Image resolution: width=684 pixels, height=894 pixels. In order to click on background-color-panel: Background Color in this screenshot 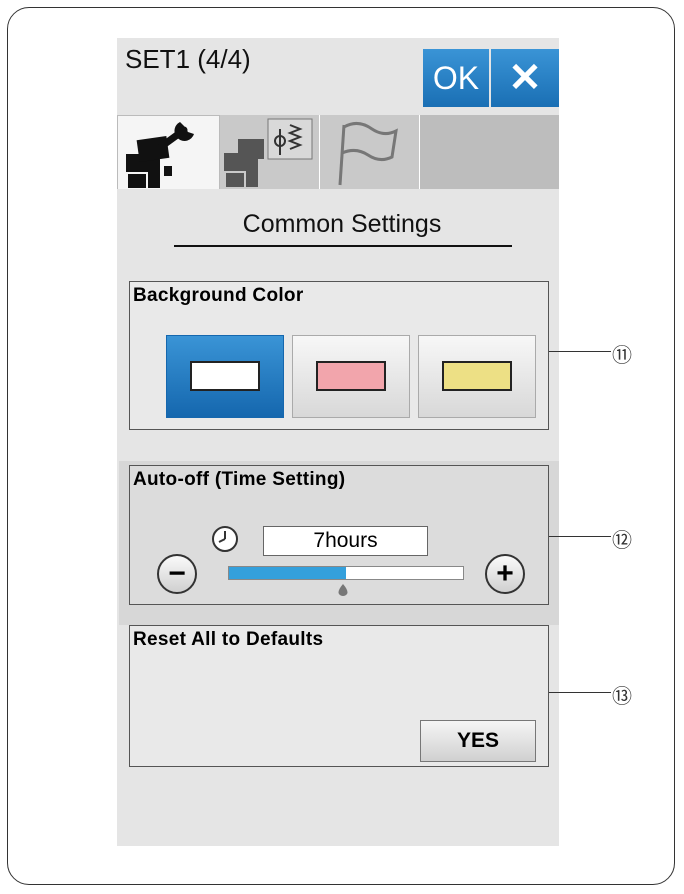, I will do `click(339, 355)`.